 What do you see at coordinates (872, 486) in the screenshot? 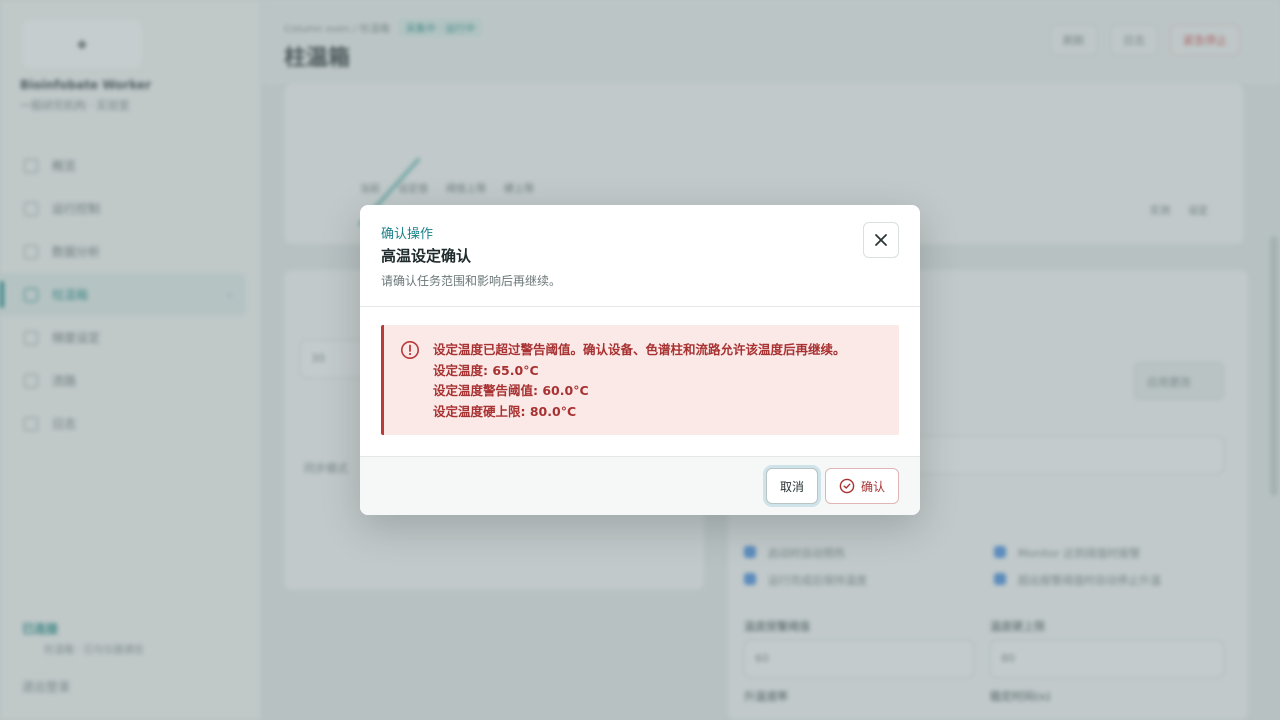
I see `confirm-label: 确认` at bounding box center [872, 486].